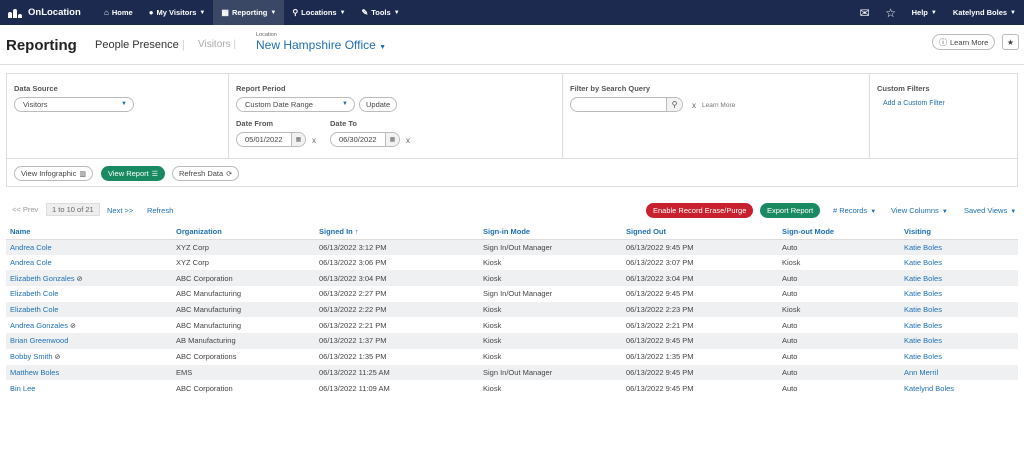 Image resolution: width=1024 pixels, height=458 pixels. Describe the element at coordinates (314, 140) in the screenshot. I see `clear-date-from-icon: x` at that location.